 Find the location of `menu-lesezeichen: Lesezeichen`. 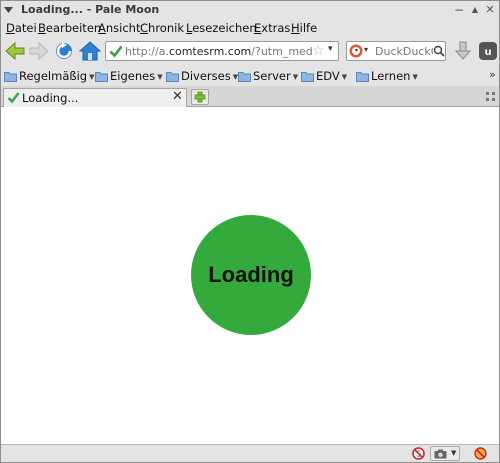

menu-lesezeichen: Lesezeichen is located at coordinates (221, 28).